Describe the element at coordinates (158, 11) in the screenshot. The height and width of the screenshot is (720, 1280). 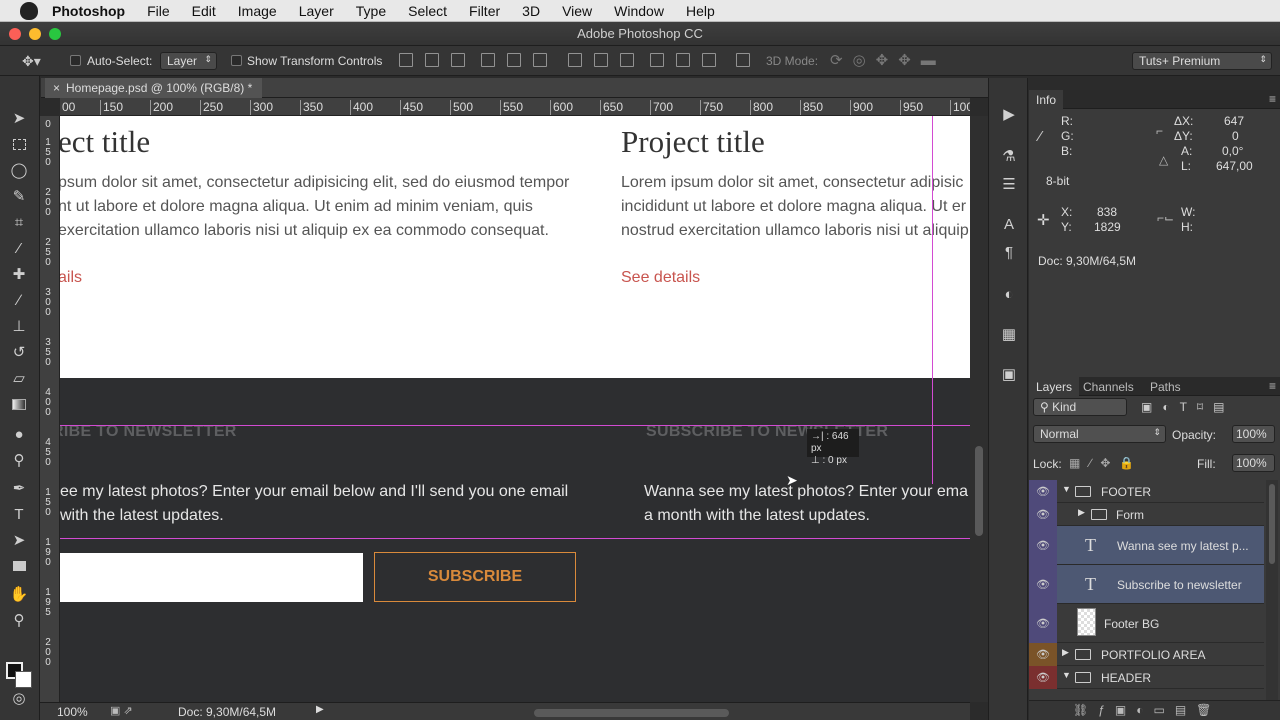
I see `menu-file: File` at that location.